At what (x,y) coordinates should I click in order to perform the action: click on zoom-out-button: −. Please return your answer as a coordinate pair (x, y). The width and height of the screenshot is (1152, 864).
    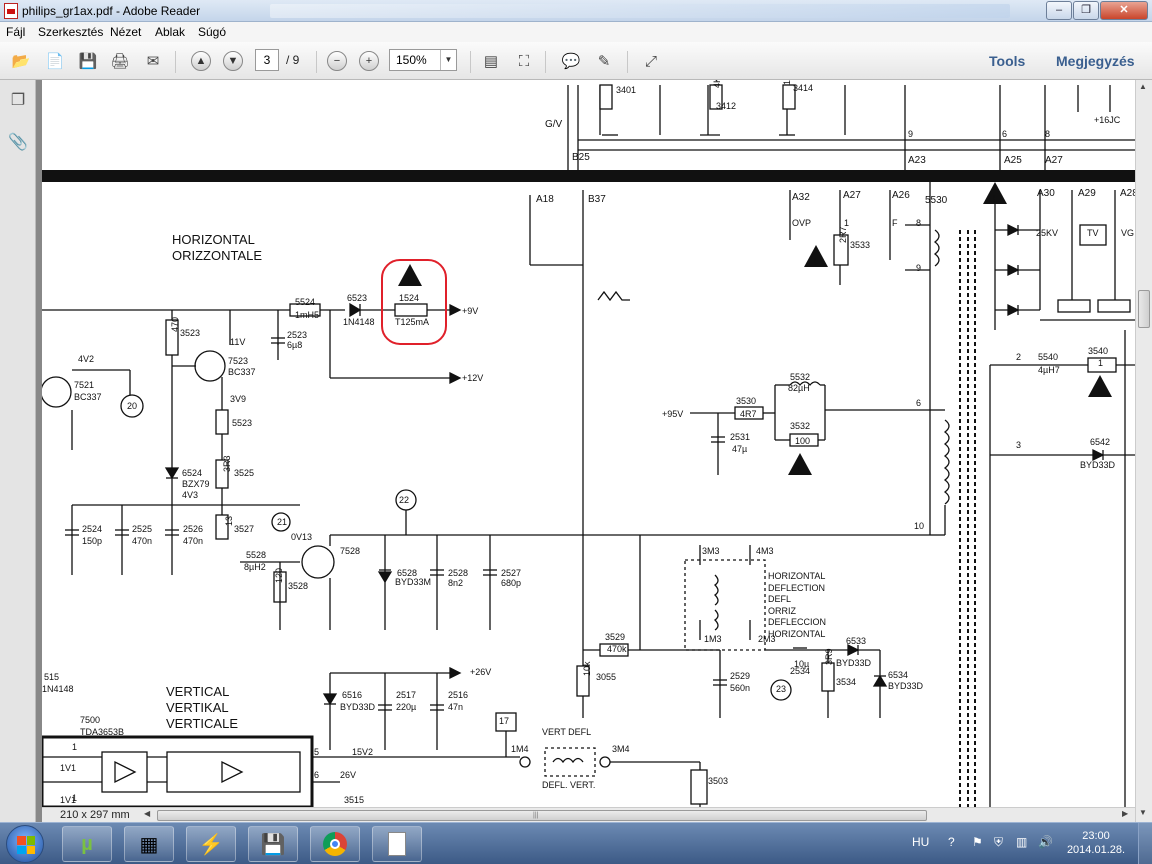
    Looking at the image, I should click on (337, 61).